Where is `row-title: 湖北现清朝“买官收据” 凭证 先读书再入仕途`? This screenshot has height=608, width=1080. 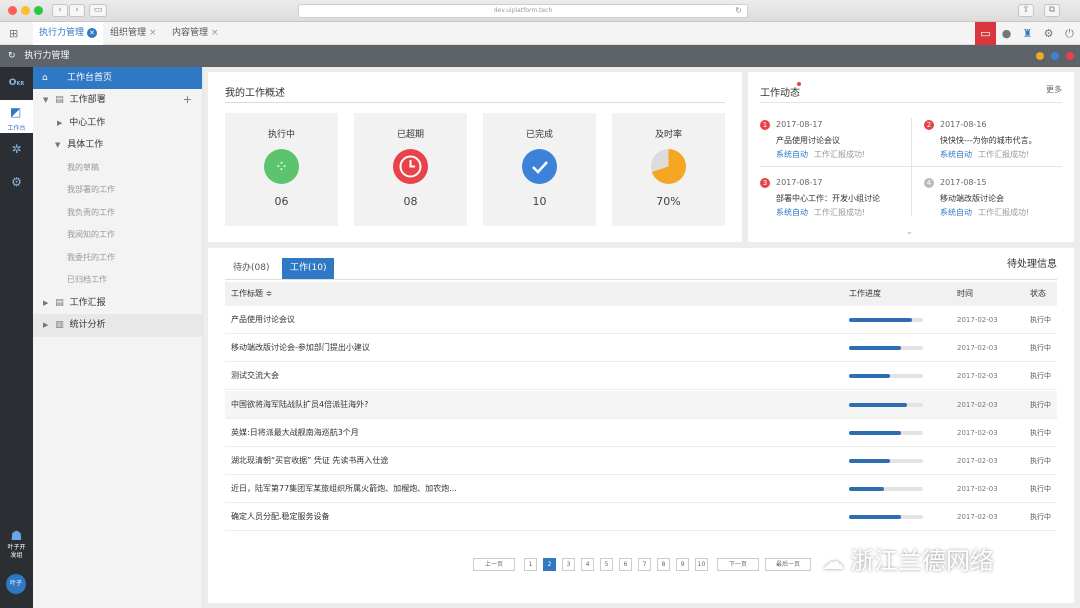
row-title: 湖北现清朝“买官收据” 凭证 先读书再入仕途 is located at coordinates (309, 461).